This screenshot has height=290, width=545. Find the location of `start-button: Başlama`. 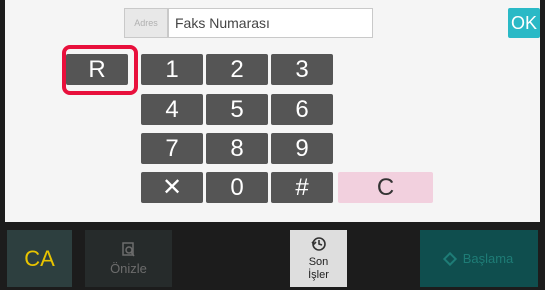

start-button: Başlama is located at coordinates (479, 258).